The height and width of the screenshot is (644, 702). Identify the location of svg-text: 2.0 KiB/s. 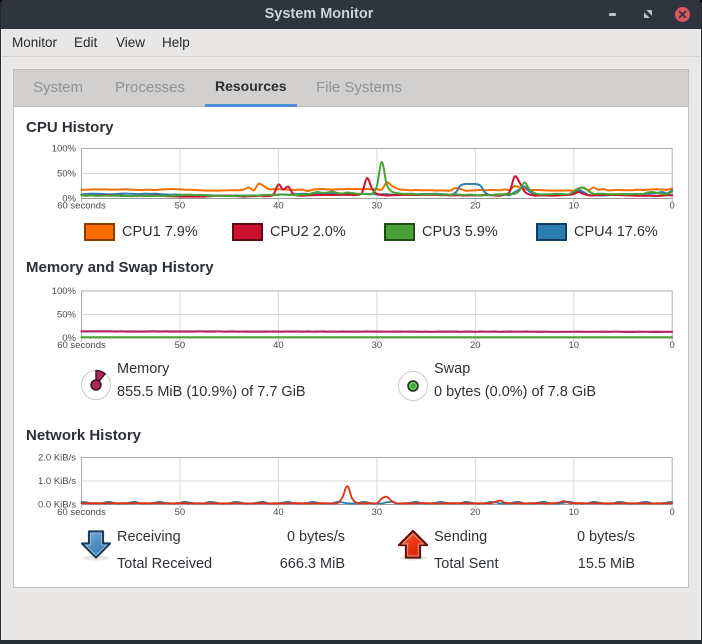
(57, 458).